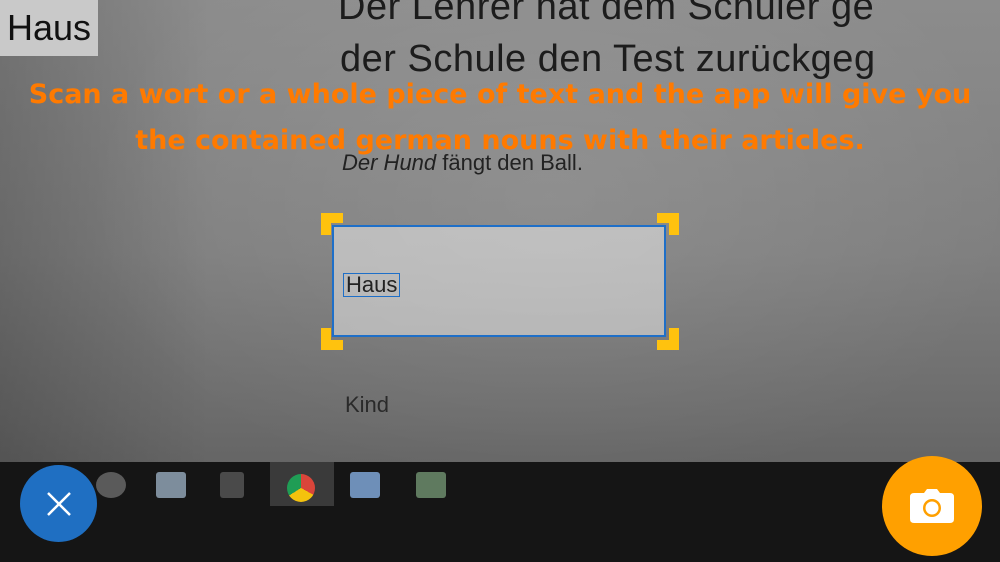  I want to click on close-icon, so click(58, 503).